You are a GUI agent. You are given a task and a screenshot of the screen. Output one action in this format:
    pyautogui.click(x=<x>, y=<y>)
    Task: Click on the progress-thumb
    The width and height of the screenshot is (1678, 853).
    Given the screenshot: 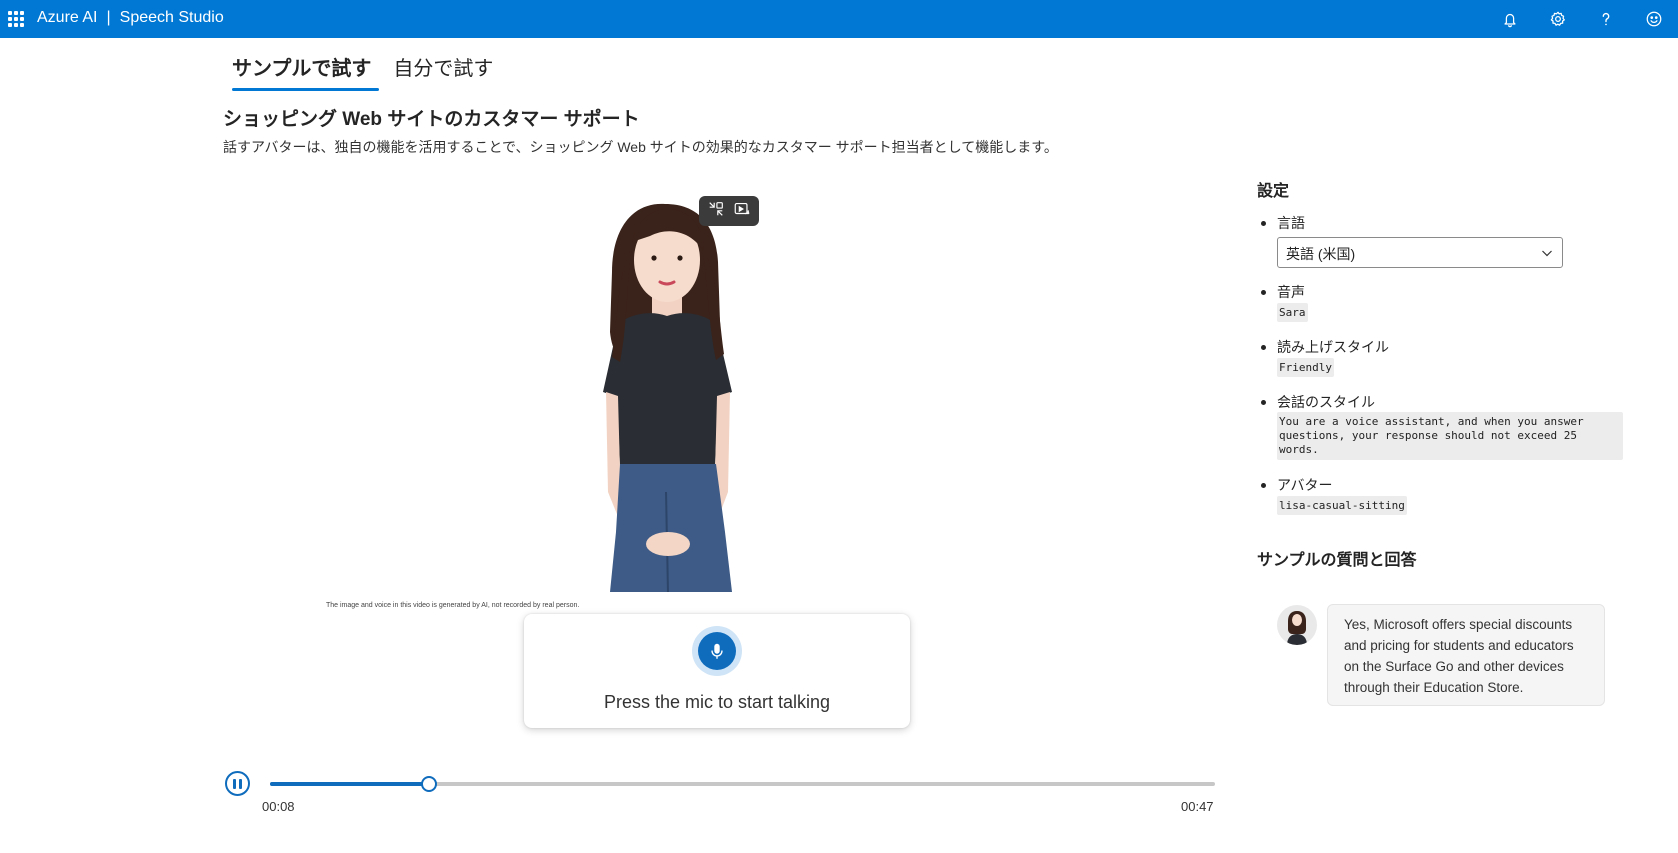 What is the action you would take?
    pyautogui.click(x=428, y=784)
    